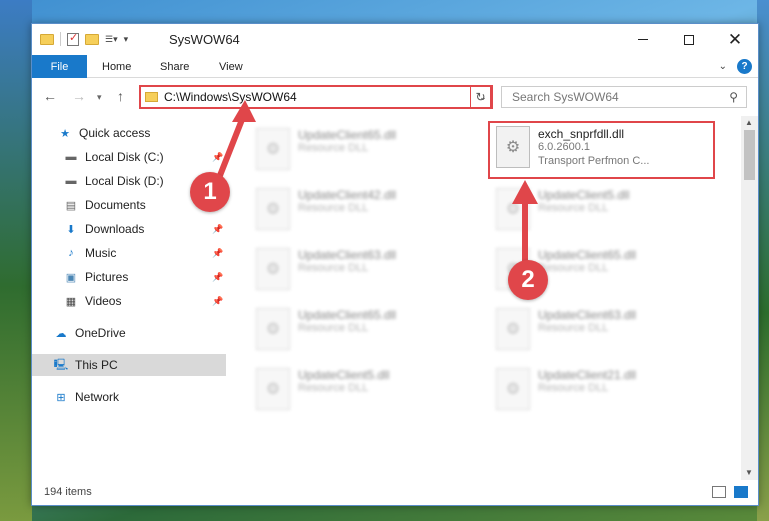  I want to click on sidebar-item-onedrive: ☁ OneDrive, so click(129, 333).